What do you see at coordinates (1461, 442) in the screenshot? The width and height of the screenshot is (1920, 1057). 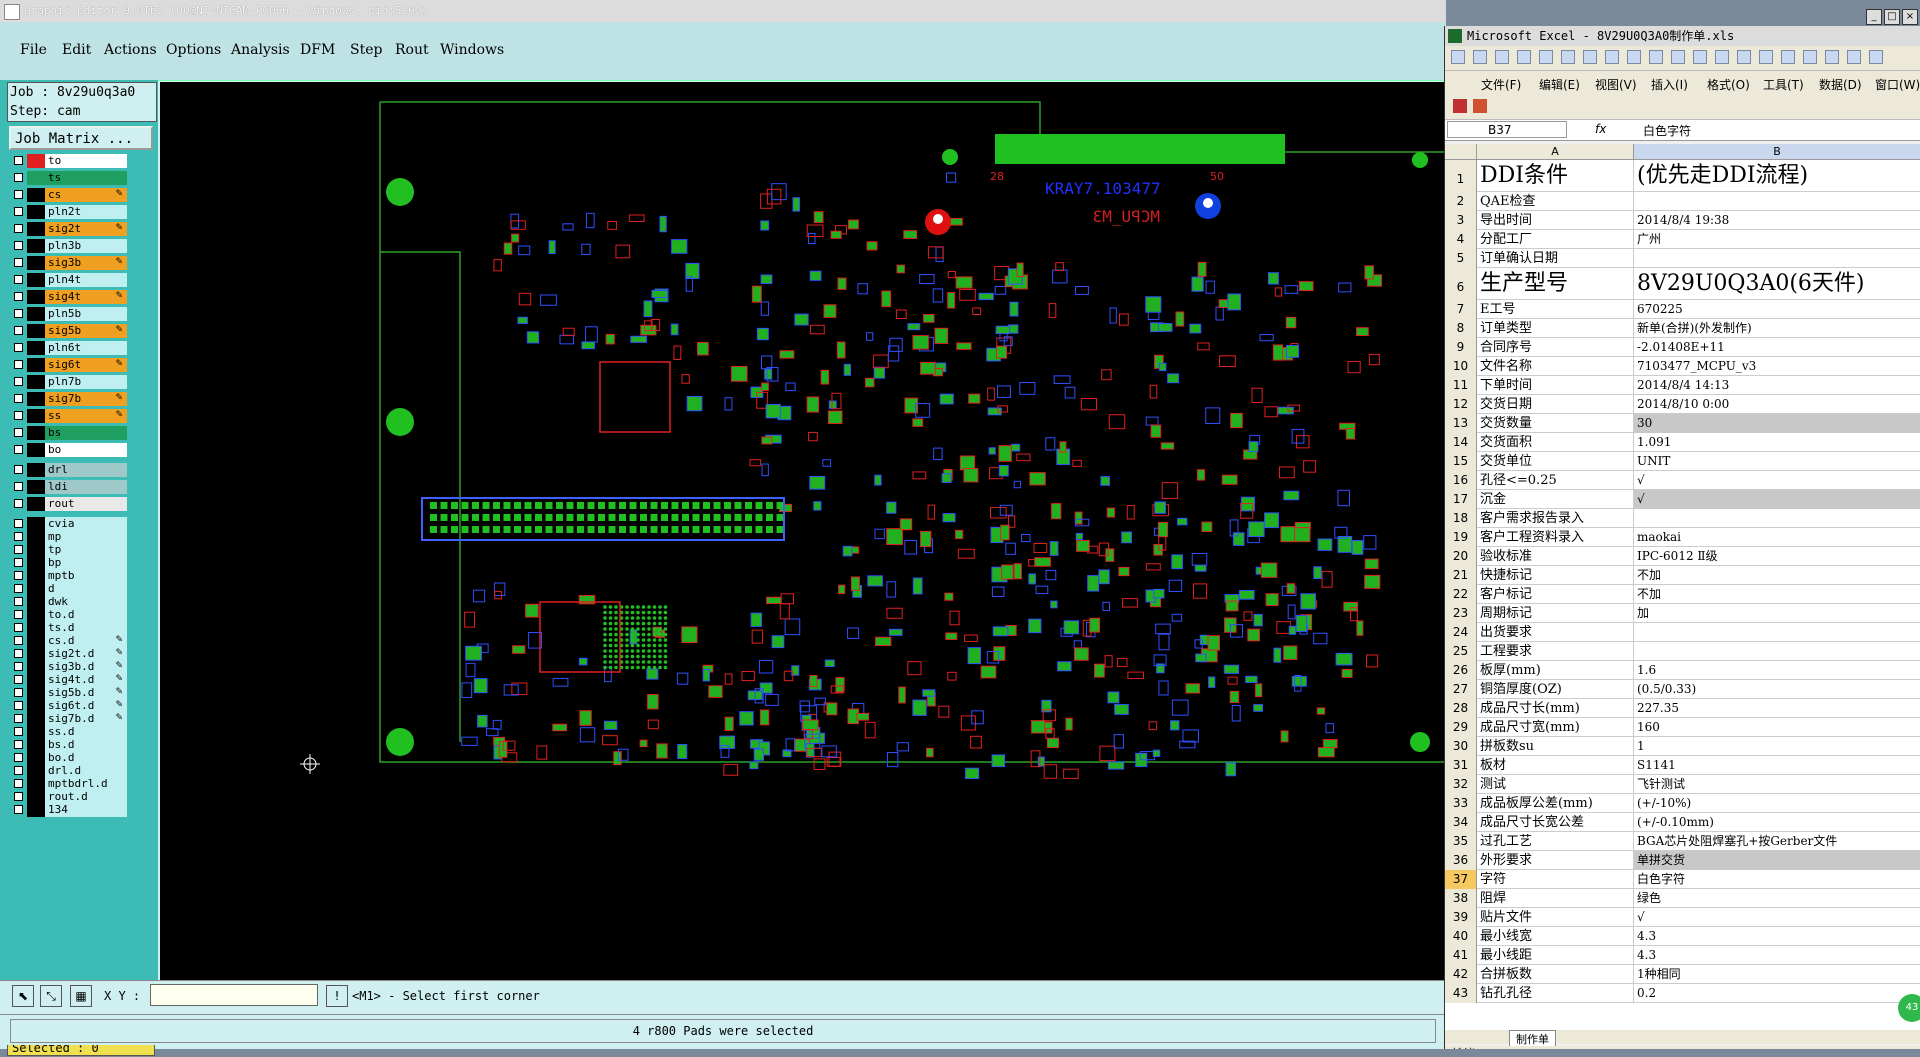 I see `row-number: 14` at bounding box center [1461, 442].